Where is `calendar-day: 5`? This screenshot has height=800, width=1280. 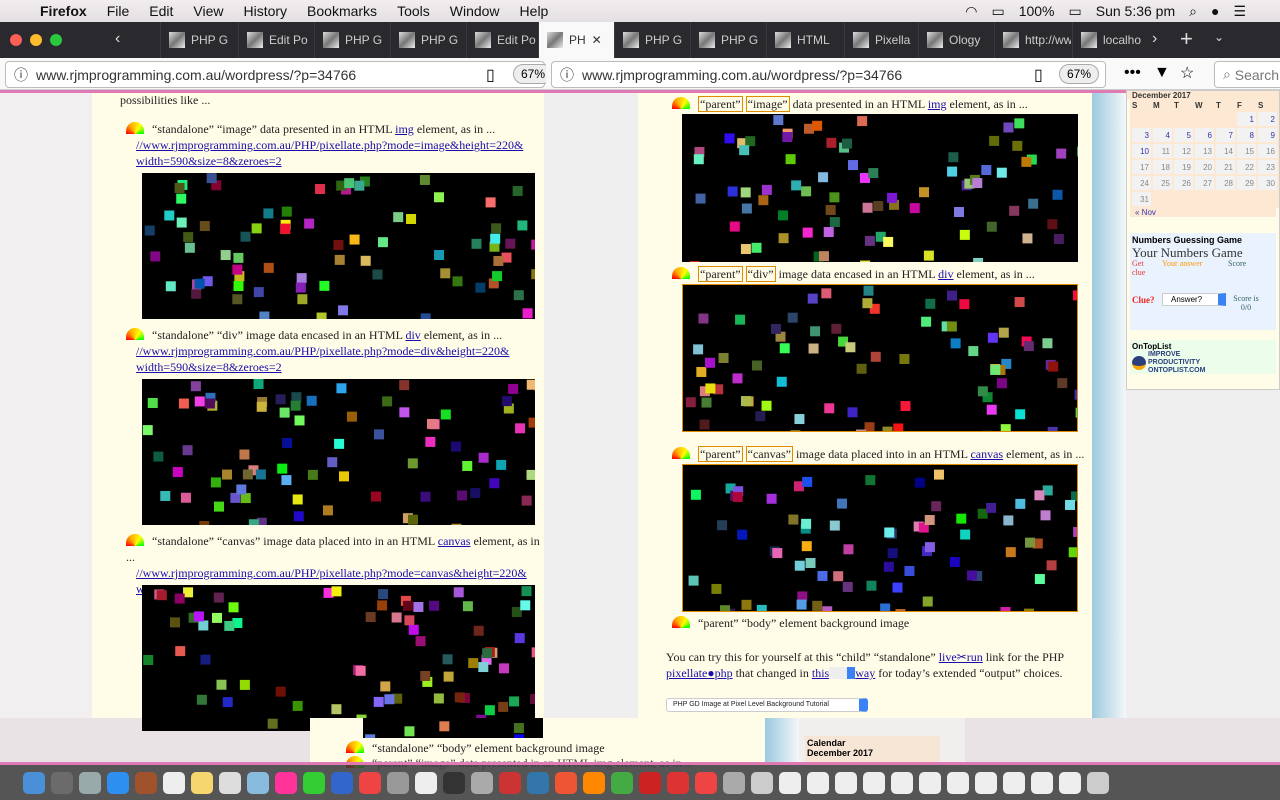
calendar-day: 5 is located at coordinates (1183, 135).